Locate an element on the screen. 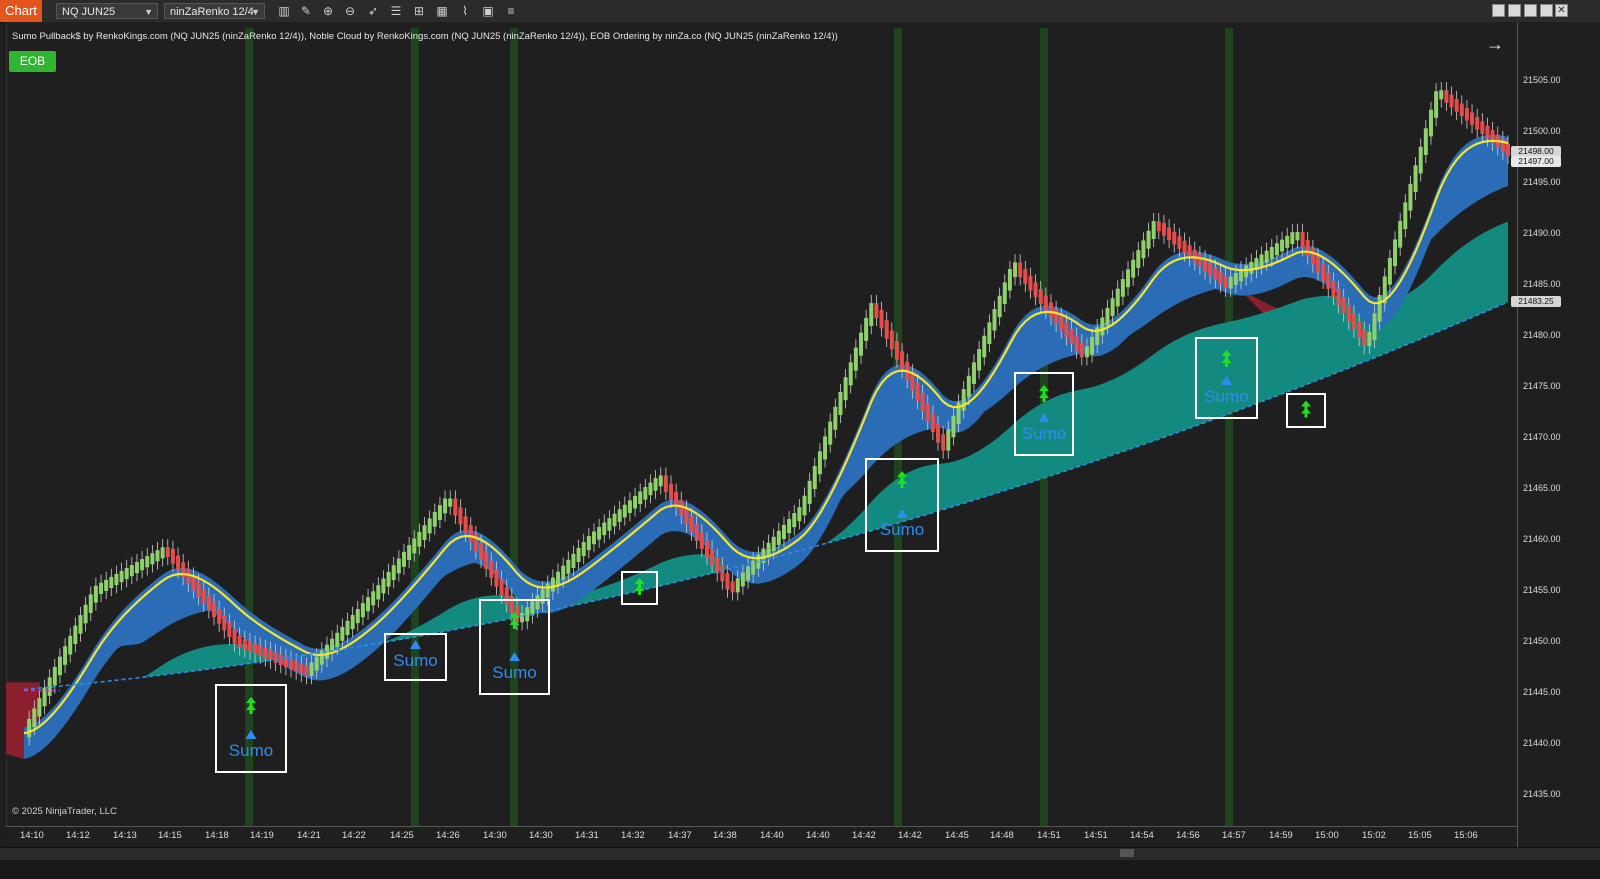 This screenshot has height=879, width=1600. horizontal-scrollbar is located at coordinates (800, 853).